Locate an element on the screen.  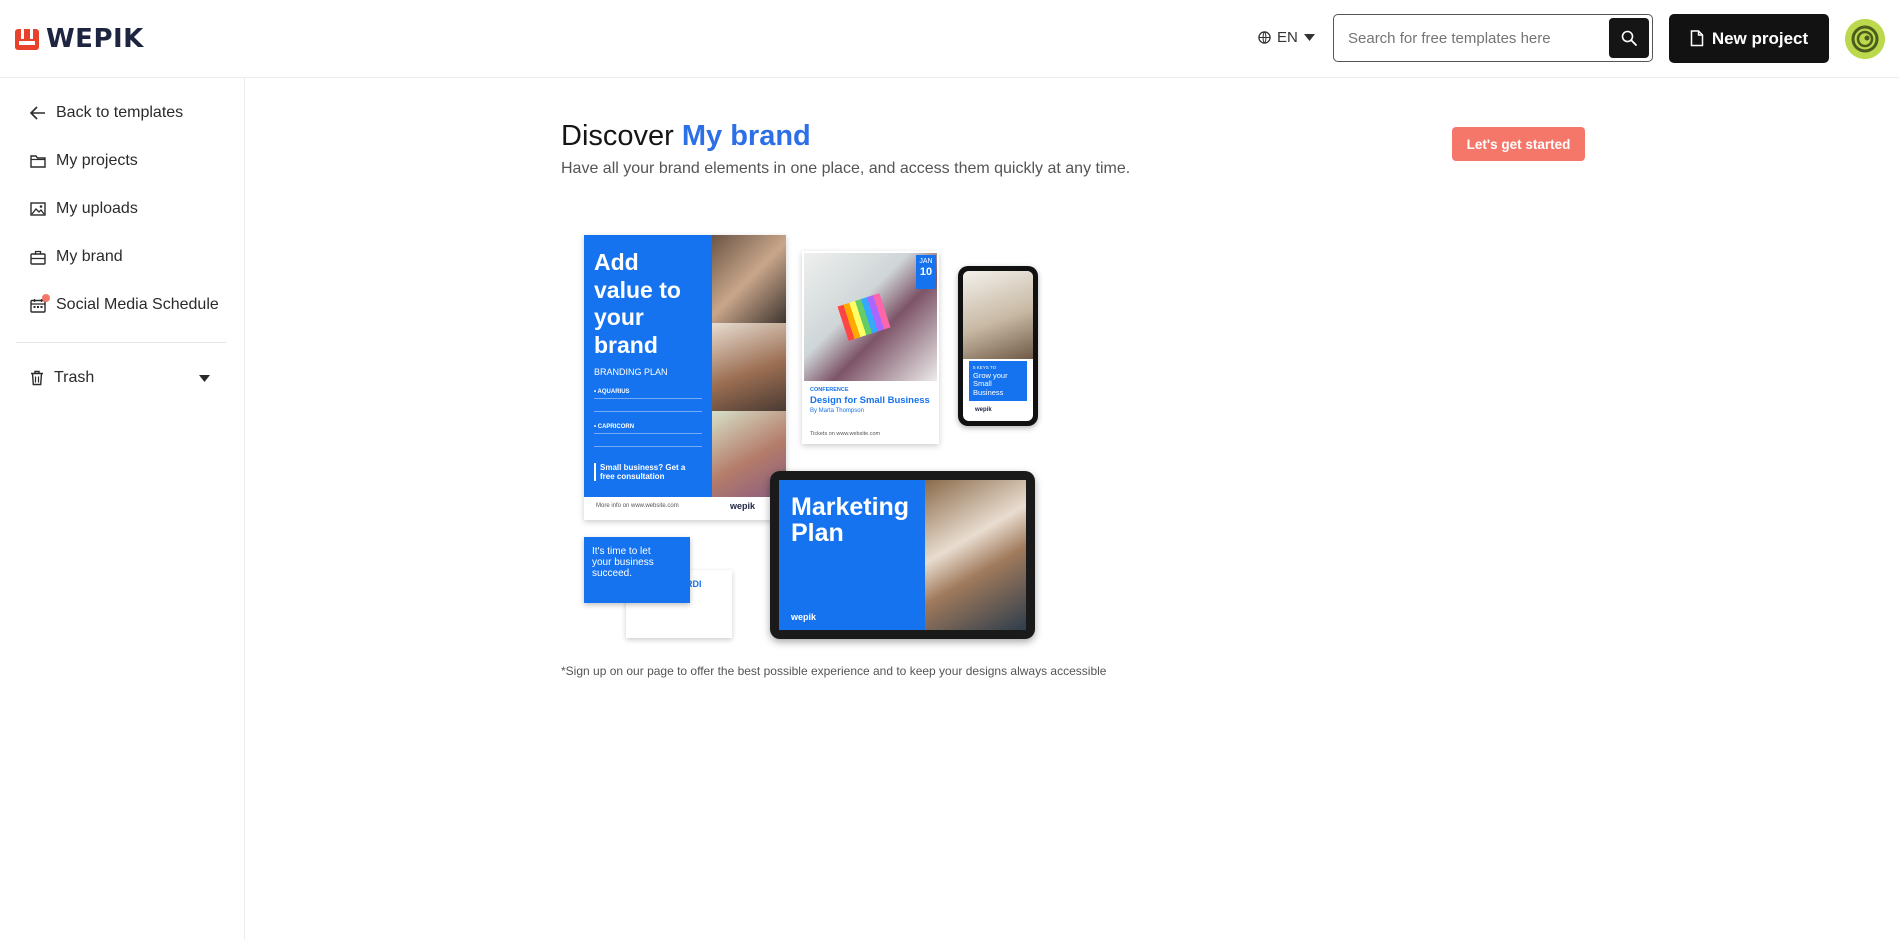
notification-dot is located at coordinates (46, 297).